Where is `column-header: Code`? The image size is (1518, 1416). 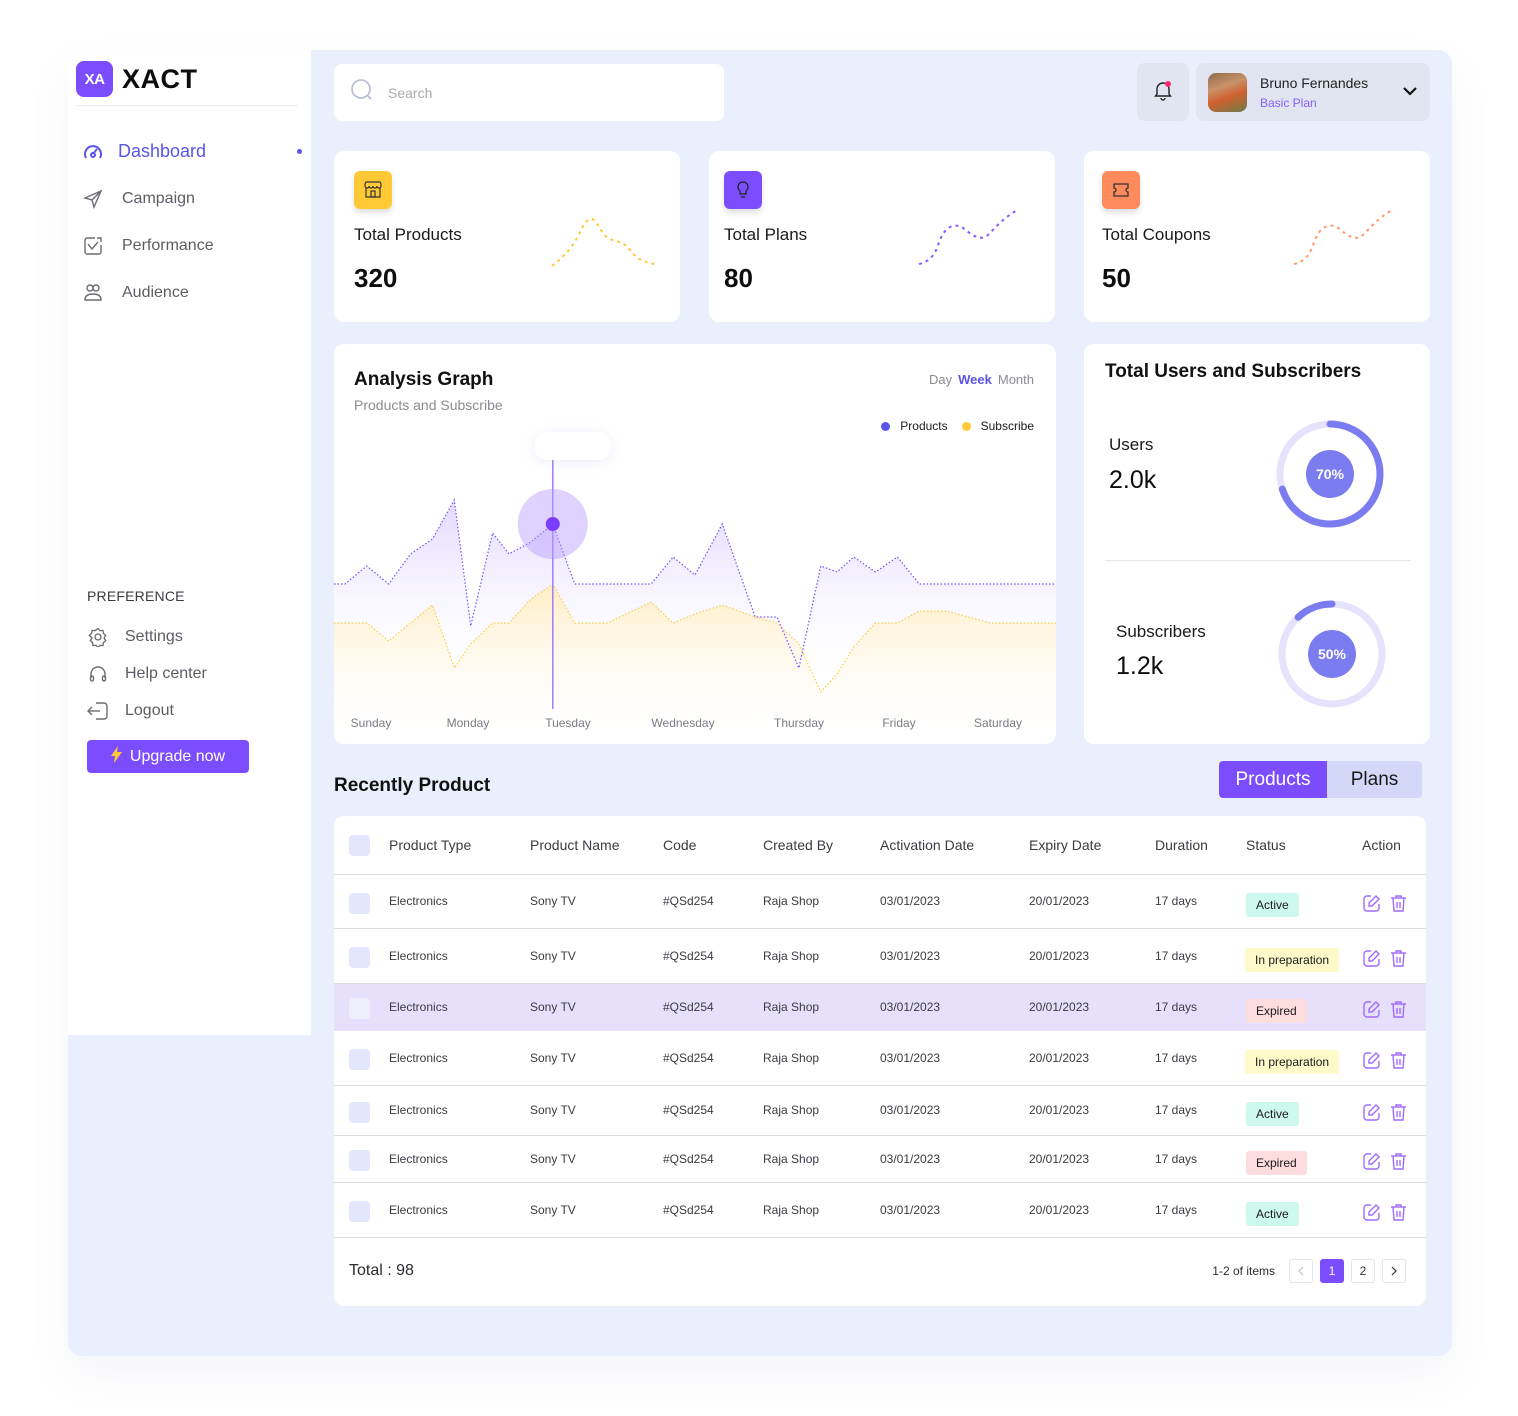
column-header: Code is located at coordinates (679, 845).